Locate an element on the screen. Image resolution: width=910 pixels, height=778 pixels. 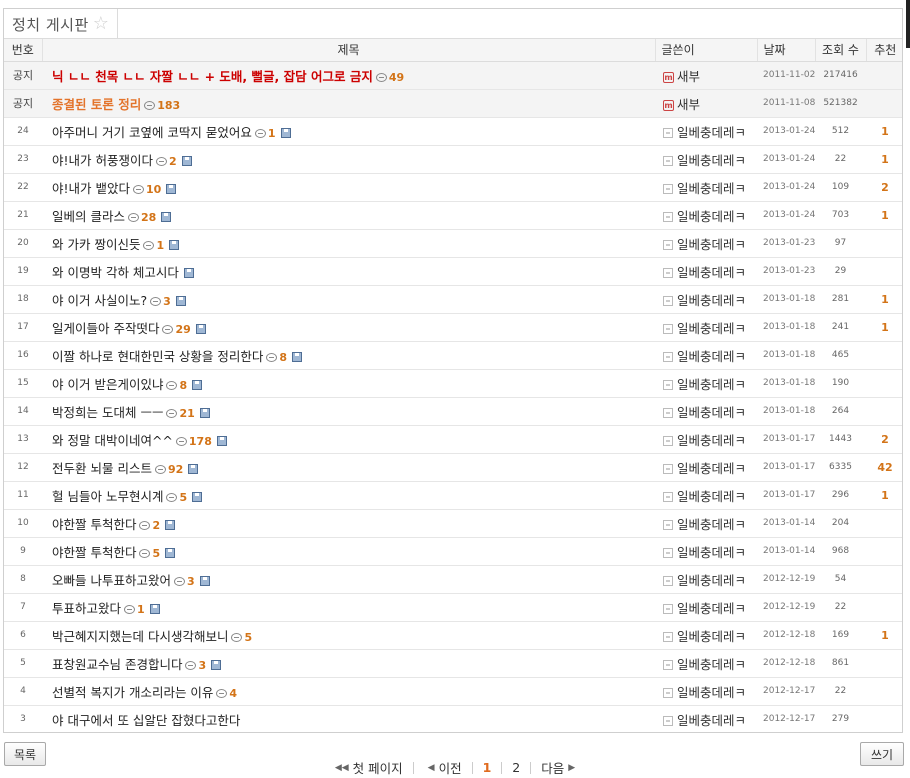
post-title-link: 와 정말 대박이네여^^ is located at coordinates (112, 440).